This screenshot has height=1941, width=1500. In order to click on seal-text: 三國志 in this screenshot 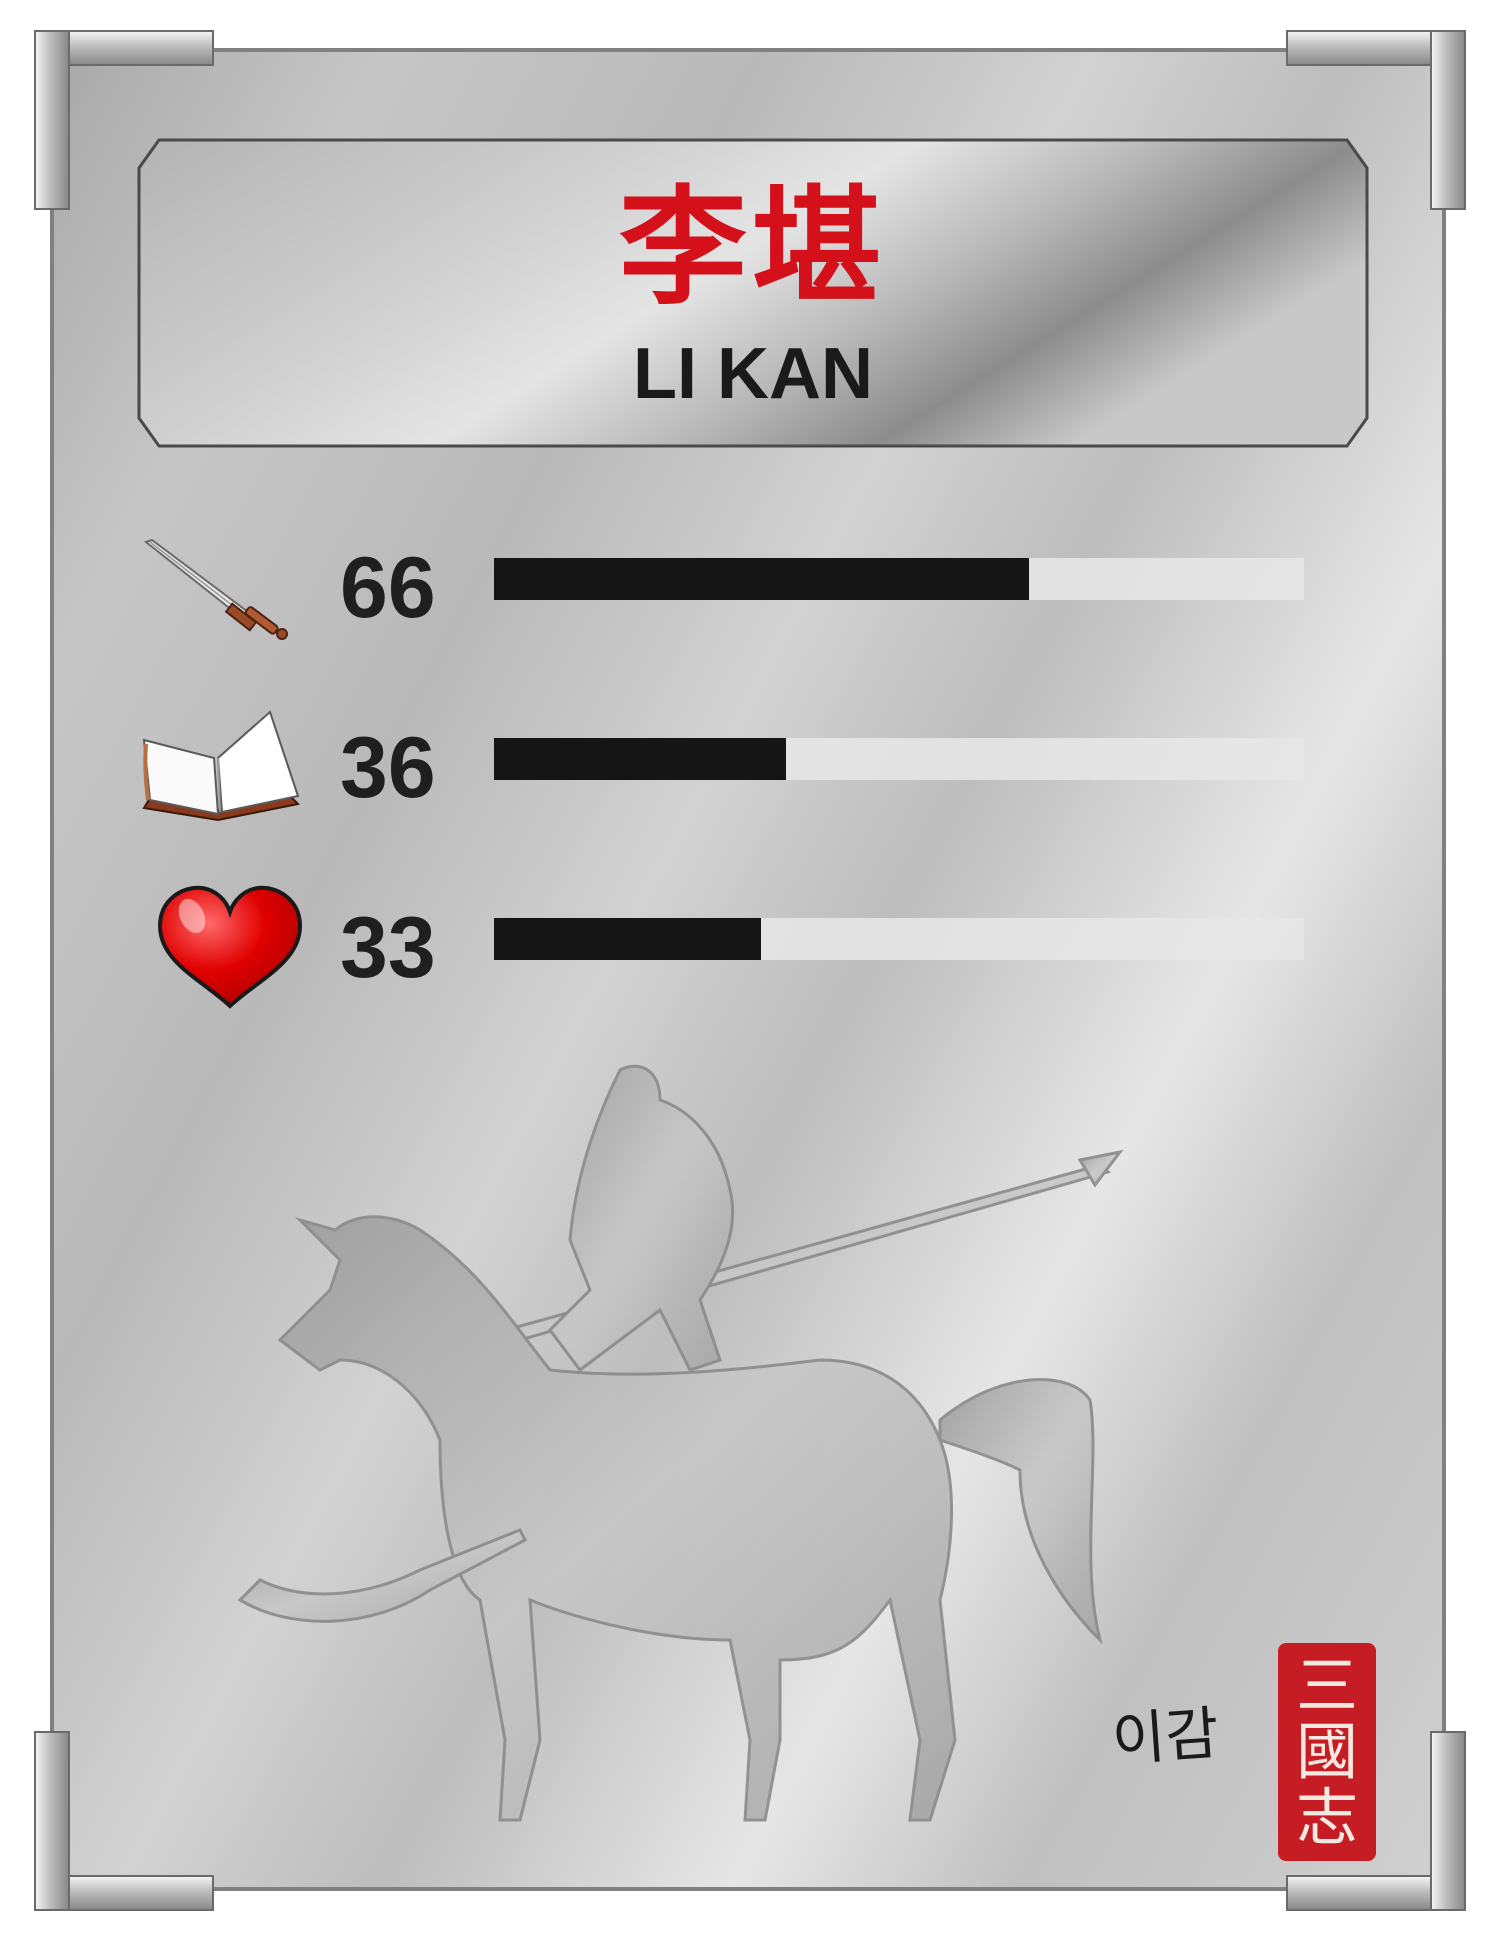, I will do `click(1326, 1751)`.